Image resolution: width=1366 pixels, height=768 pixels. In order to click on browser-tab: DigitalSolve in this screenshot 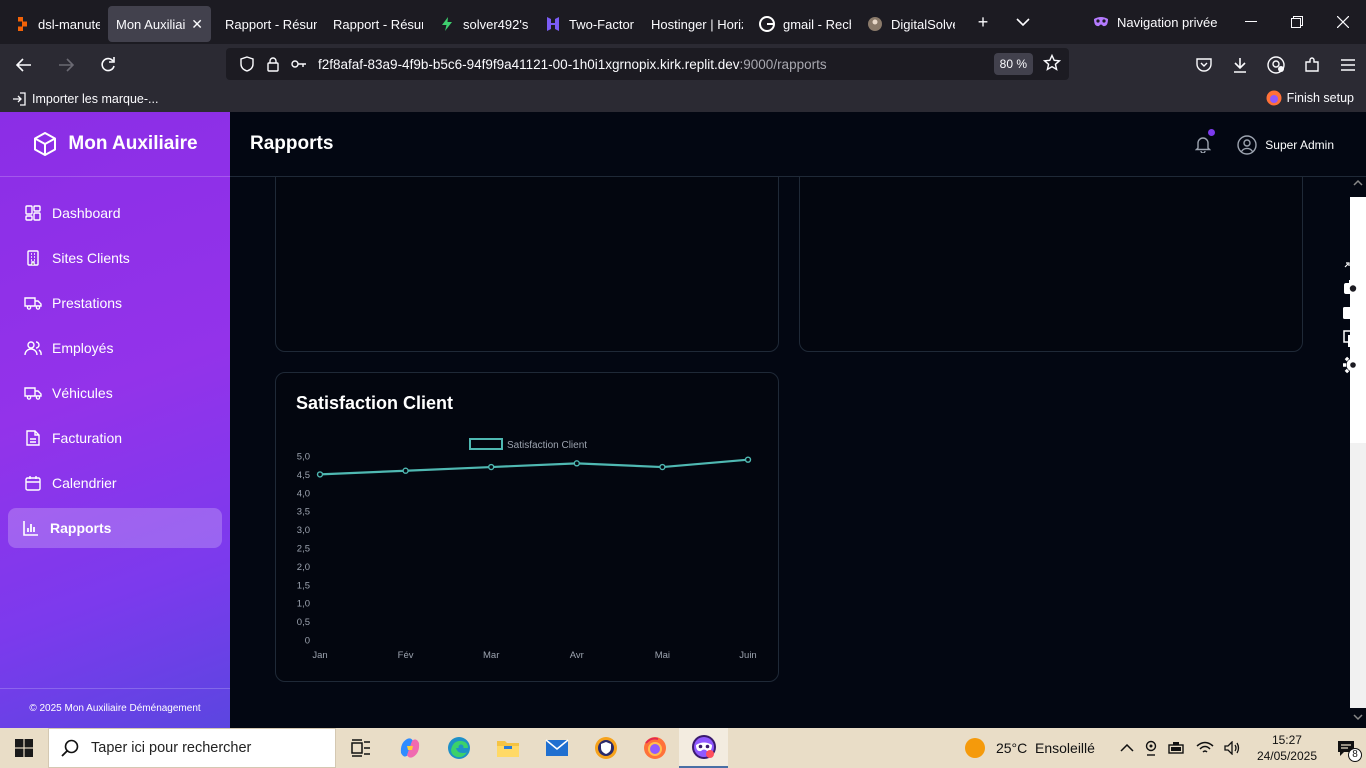, I will do `click(911, 24)`.